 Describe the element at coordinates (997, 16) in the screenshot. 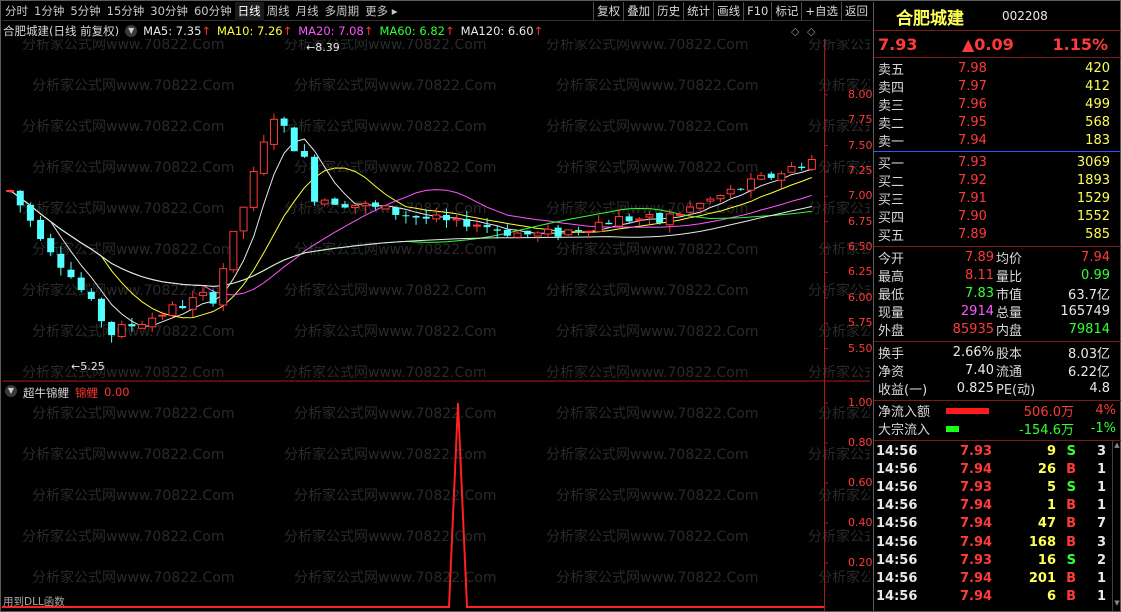

I see `quote-title: 合肥城建 002208` at that location.